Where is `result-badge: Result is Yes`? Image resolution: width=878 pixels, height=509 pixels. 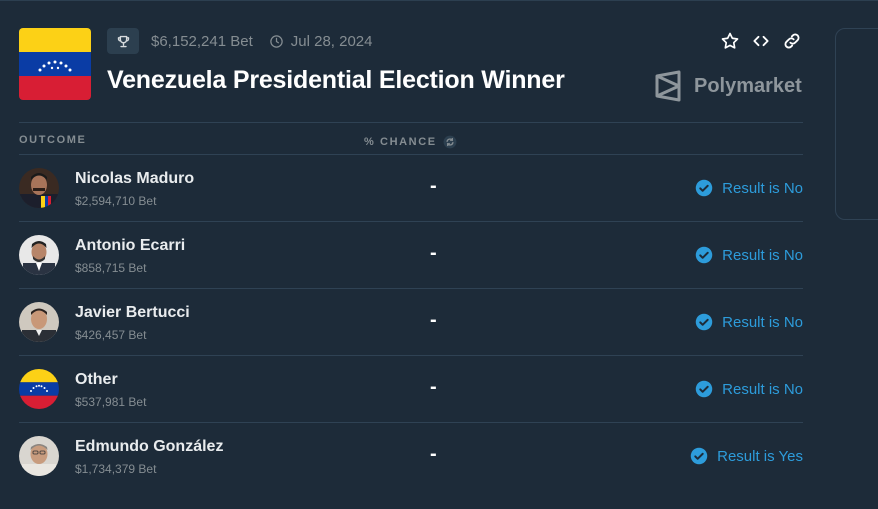
result-badge: Result is Yes is located at coordinates (746, 456).